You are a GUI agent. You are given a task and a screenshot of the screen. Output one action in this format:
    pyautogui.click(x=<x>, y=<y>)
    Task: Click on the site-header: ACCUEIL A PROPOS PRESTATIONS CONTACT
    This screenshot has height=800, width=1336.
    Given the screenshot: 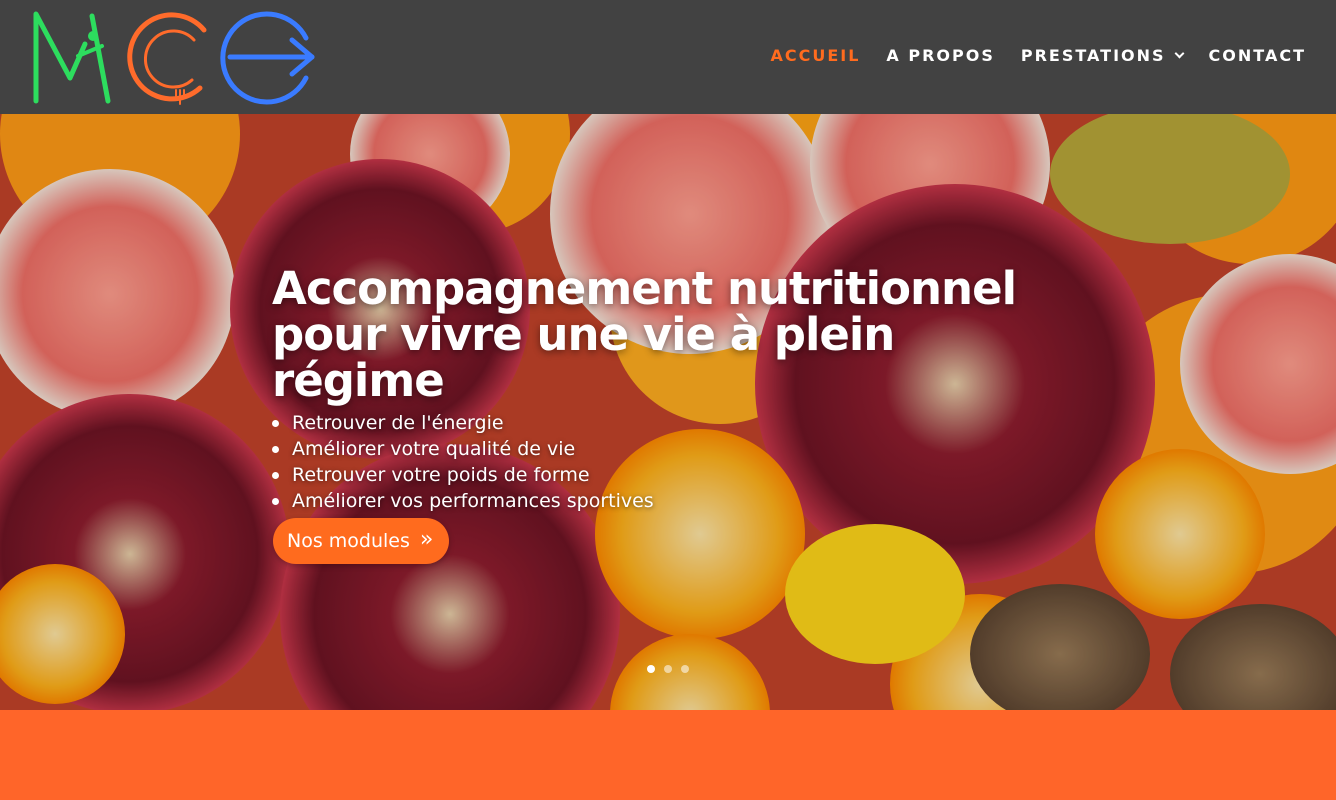 What is the action you would take?
    pyautogui.click(x=668, y=57)
    